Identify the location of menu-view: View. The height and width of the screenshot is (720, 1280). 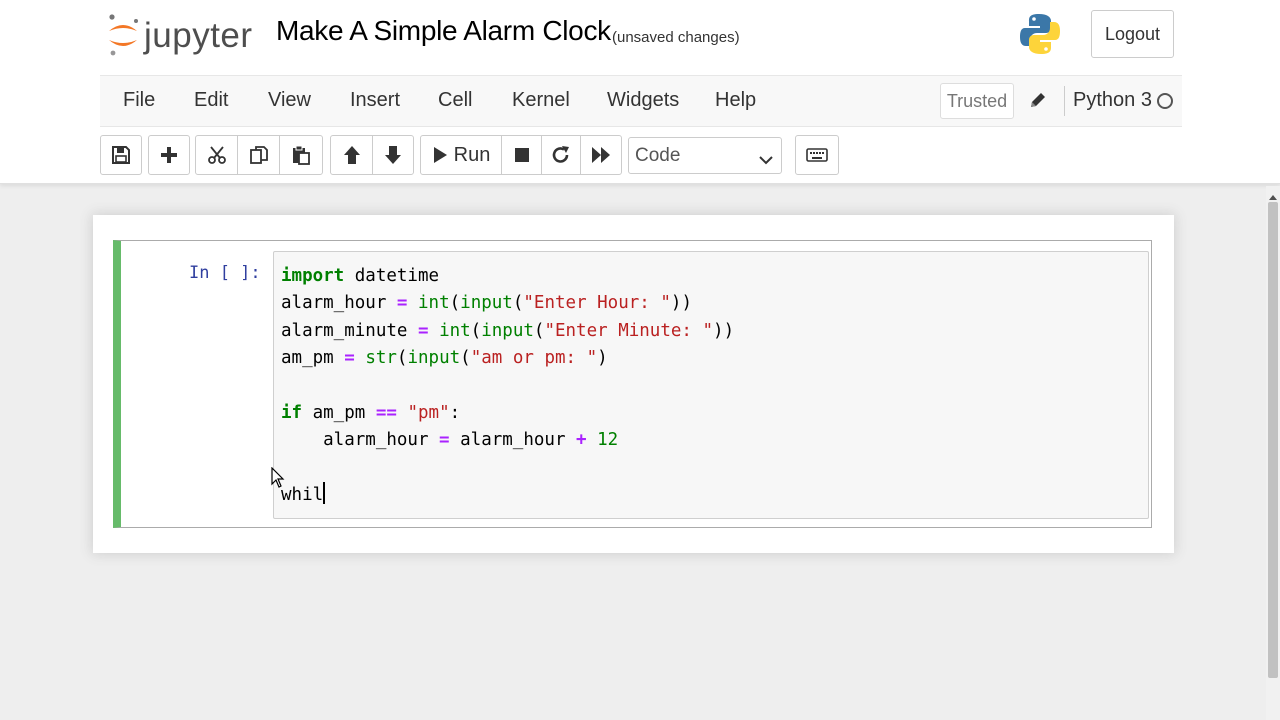
(289, 100).